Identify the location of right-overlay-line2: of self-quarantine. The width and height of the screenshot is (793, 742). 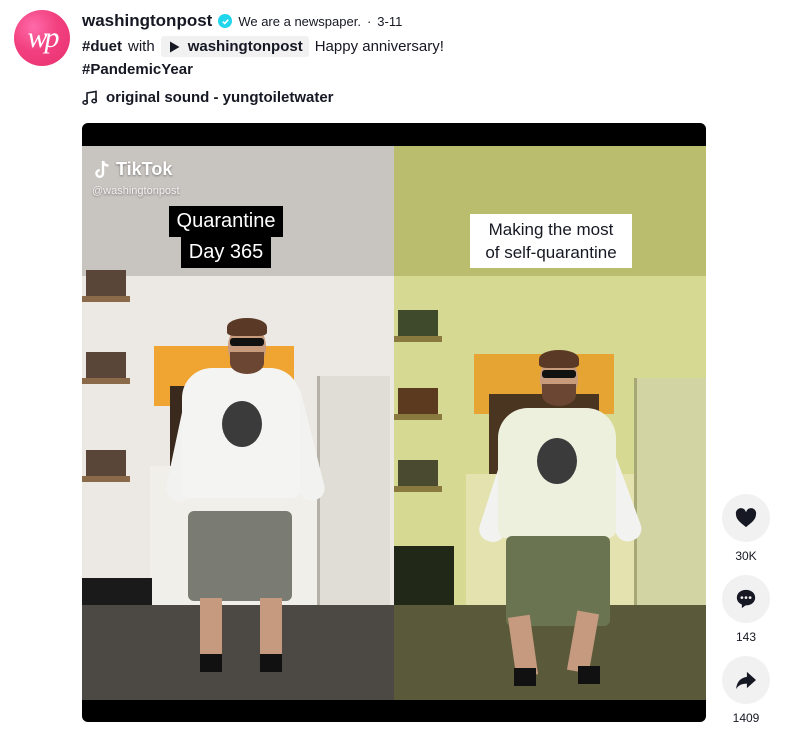
(551, 252).